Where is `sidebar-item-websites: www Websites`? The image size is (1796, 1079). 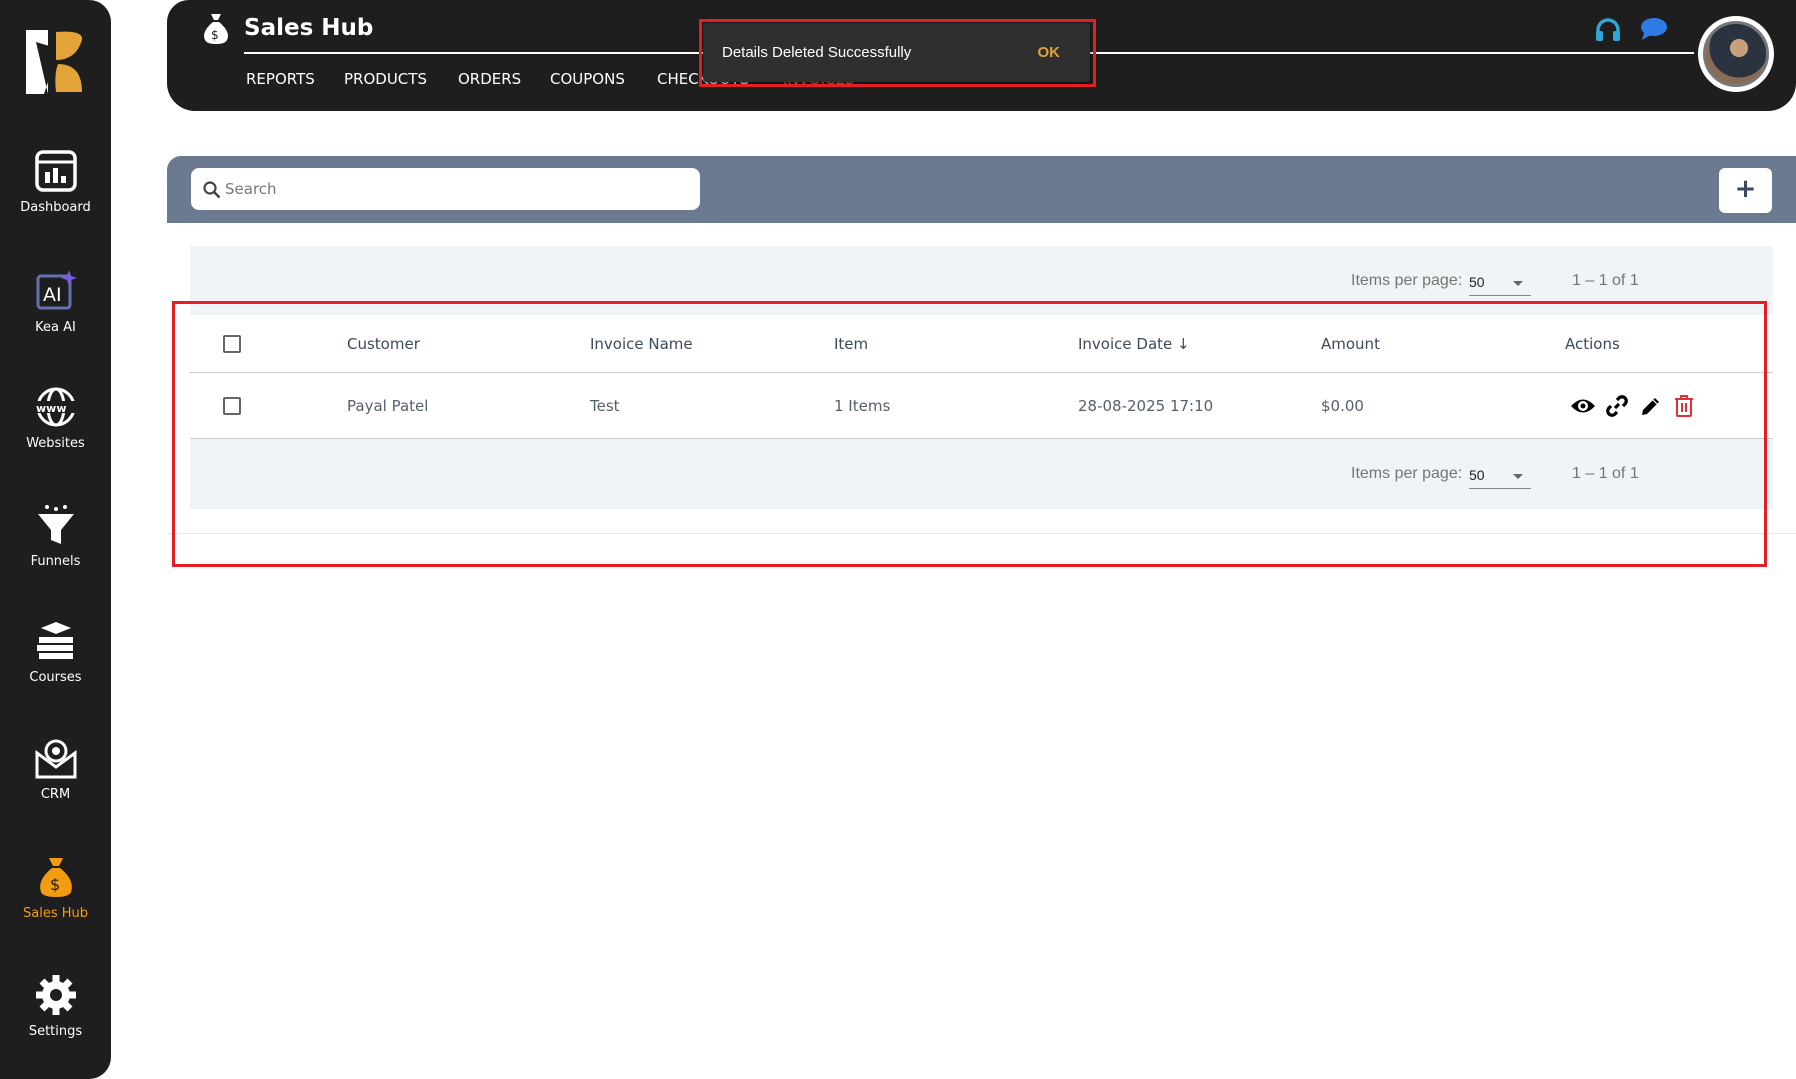
sidebar-item-websites: www Websites is located at coordinates (55, 418).